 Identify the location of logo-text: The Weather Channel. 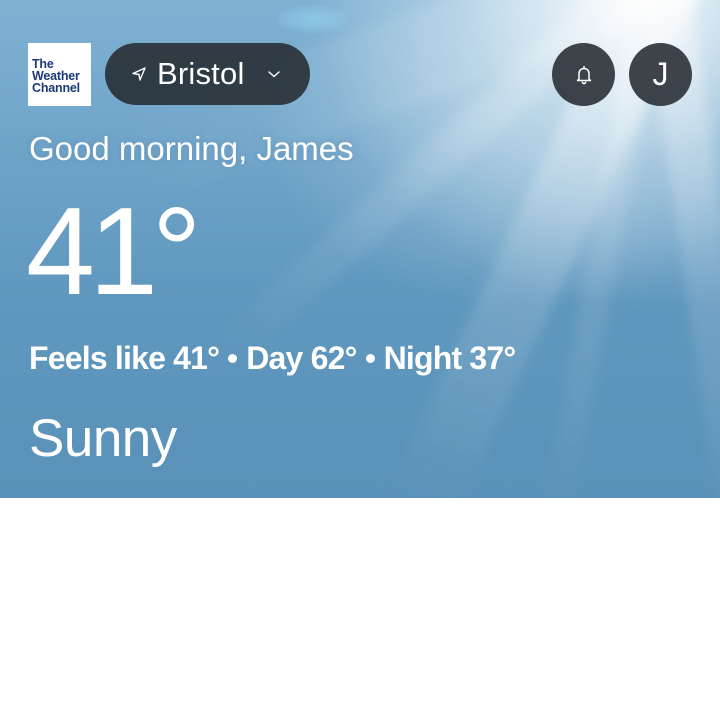
(56, 76).